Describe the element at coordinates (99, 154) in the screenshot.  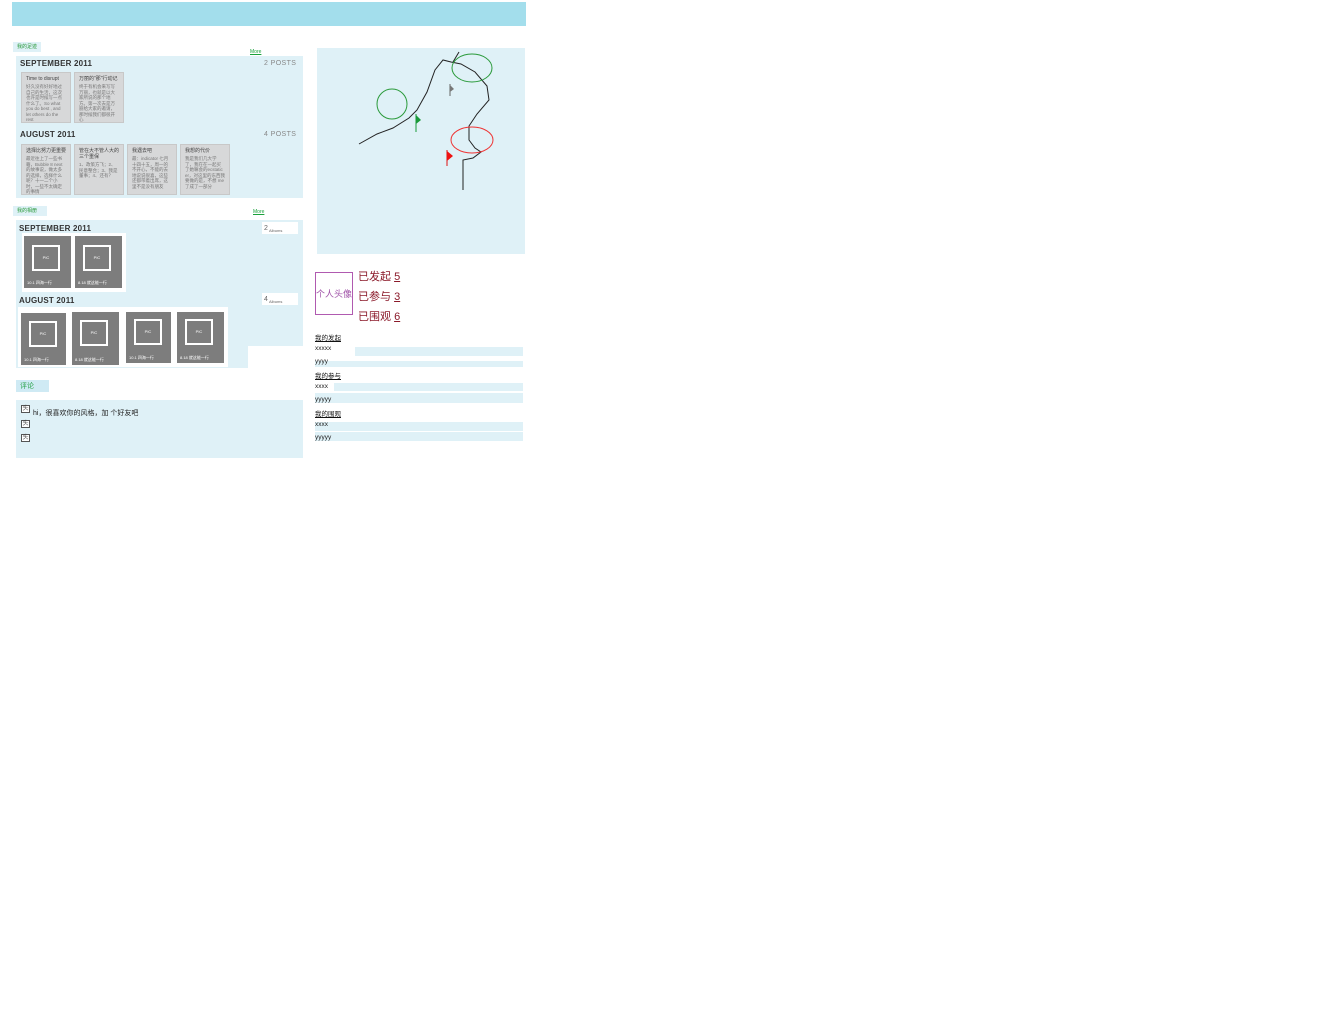
I see `post-card-title: 管在大不管人大的三个重保` at that location.